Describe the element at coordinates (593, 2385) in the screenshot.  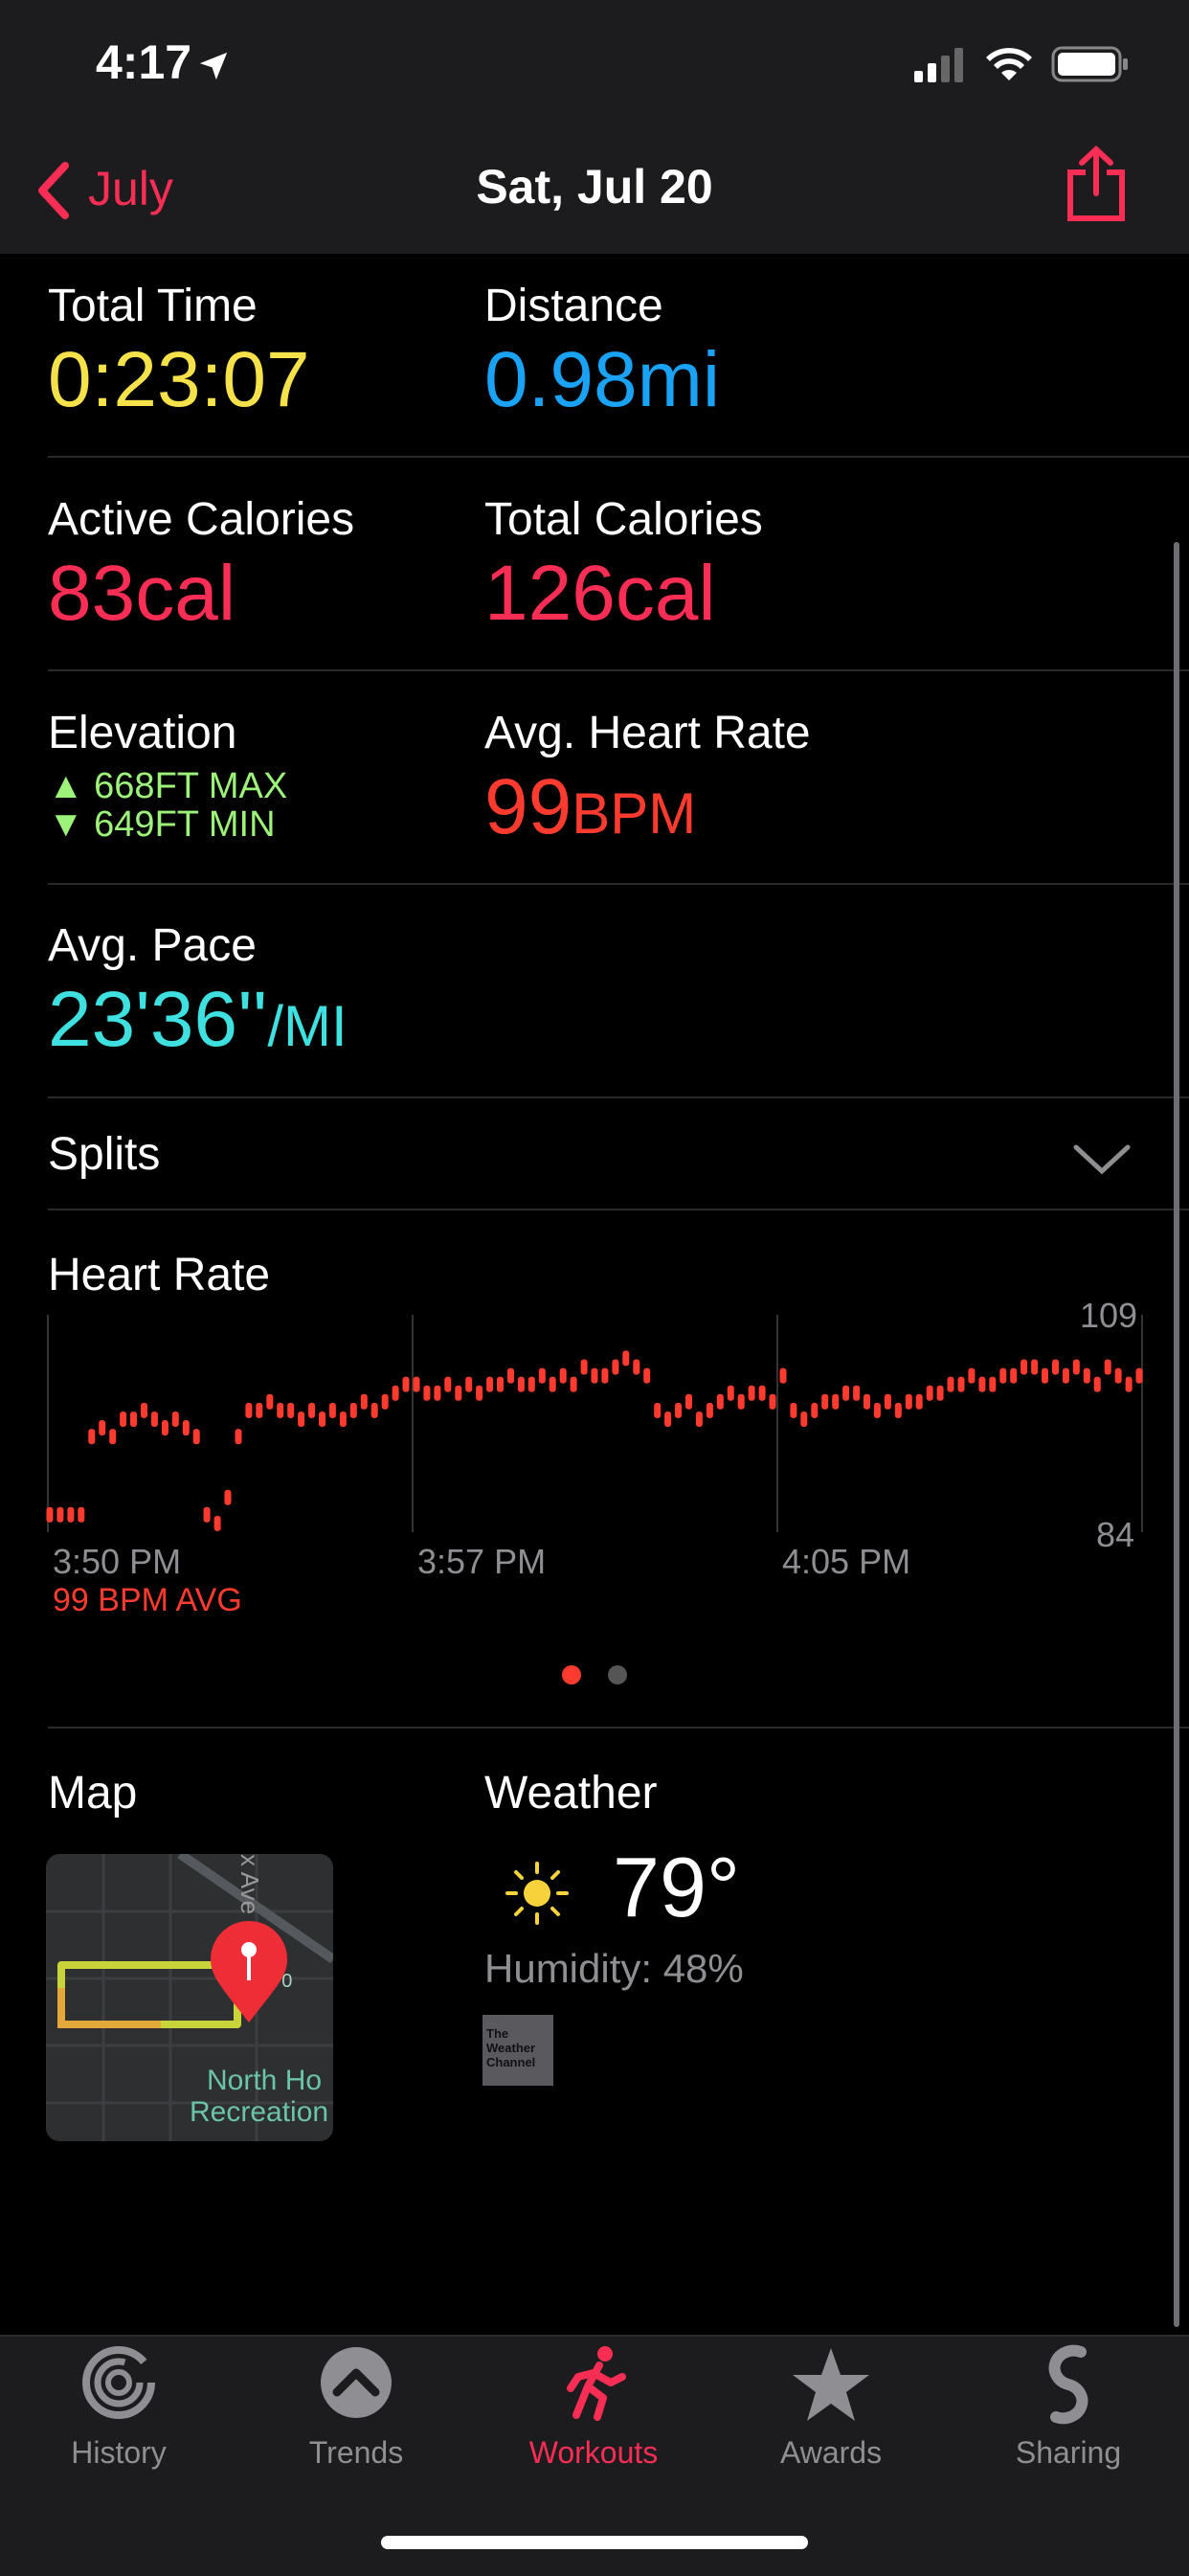
I see `tab-workouts` at that location.